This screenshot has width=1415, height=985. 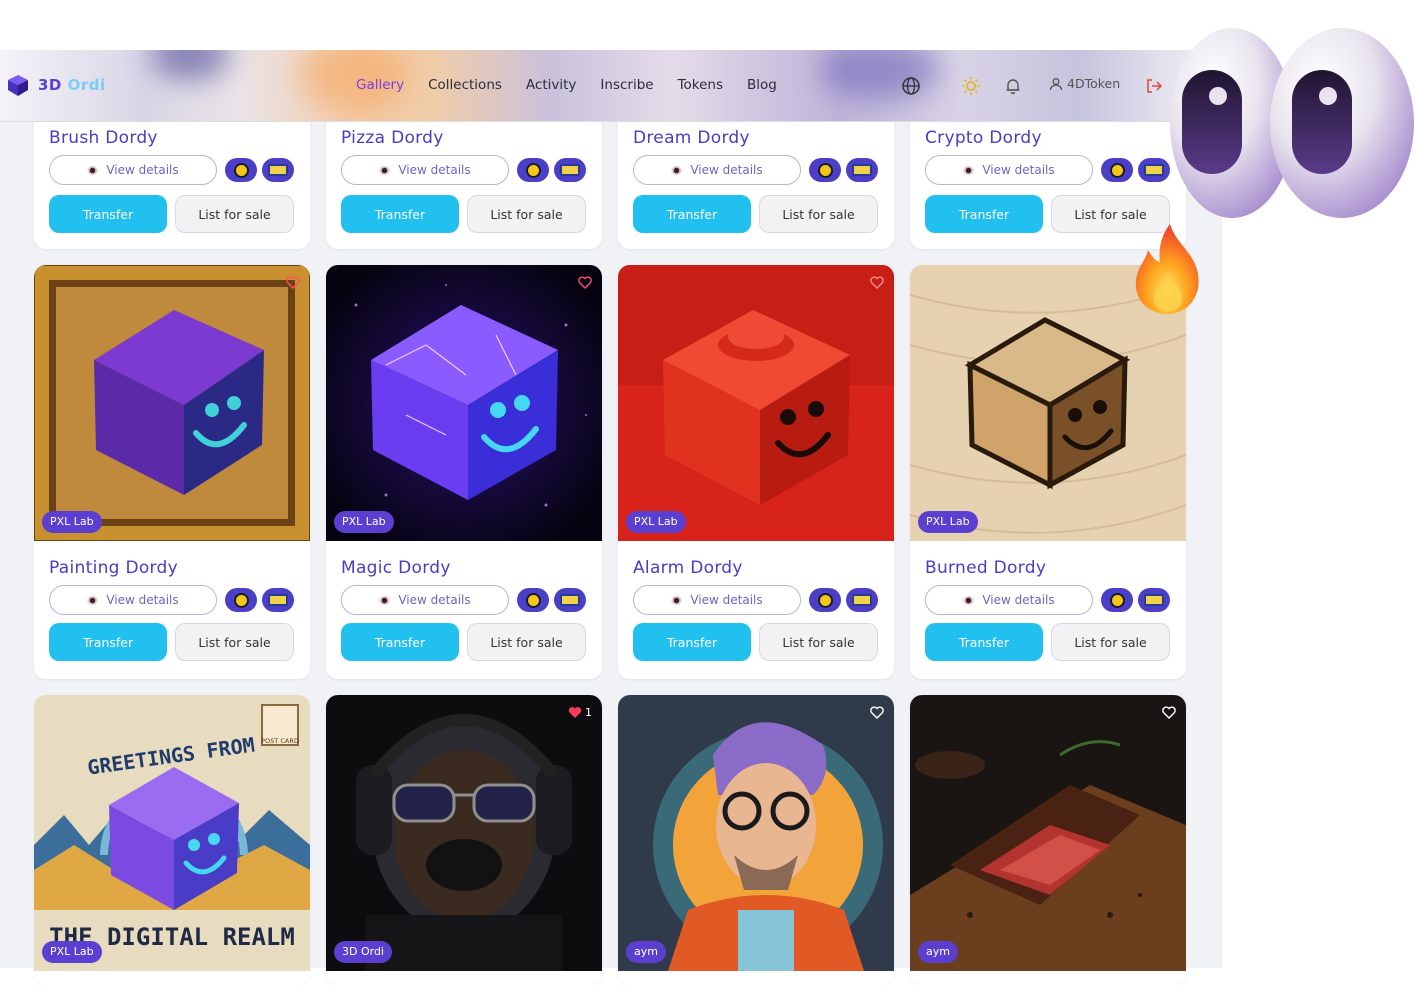 What do you see at coordinates (911, 86) in the screenshot?
I see `globe-icon` at bounding box center [911, 86].